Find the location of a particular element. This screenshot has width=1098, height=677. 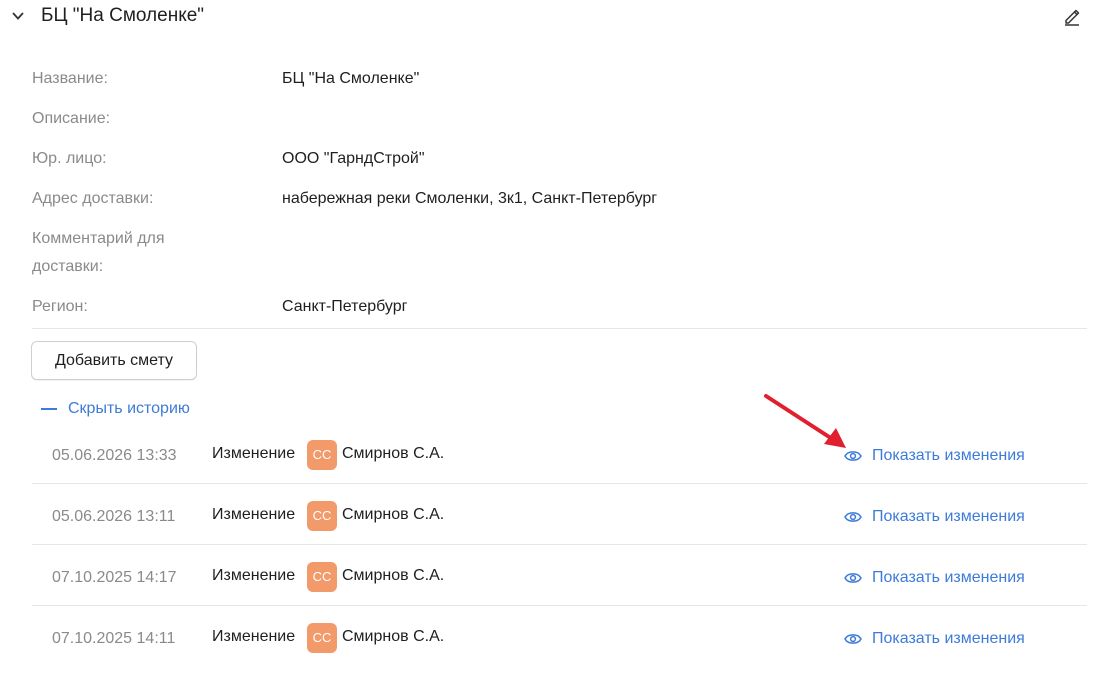

chevron-down-icon is located at coordinates (18, 16).